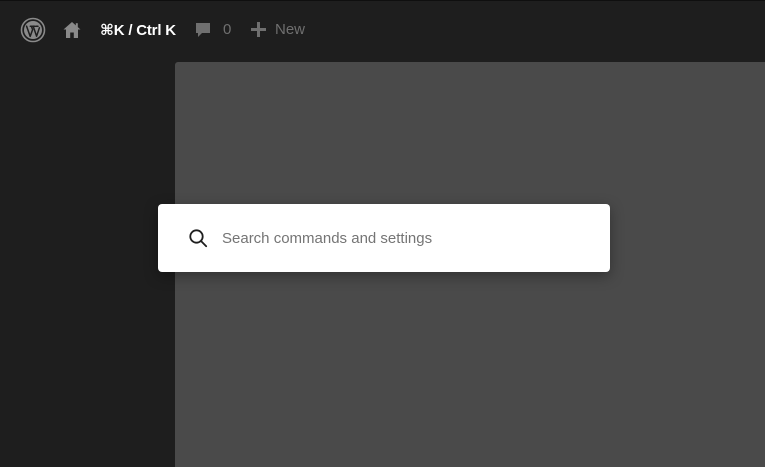 This screenshot has width=765, height=467. I want to click on home-icon, so click(72, 29).